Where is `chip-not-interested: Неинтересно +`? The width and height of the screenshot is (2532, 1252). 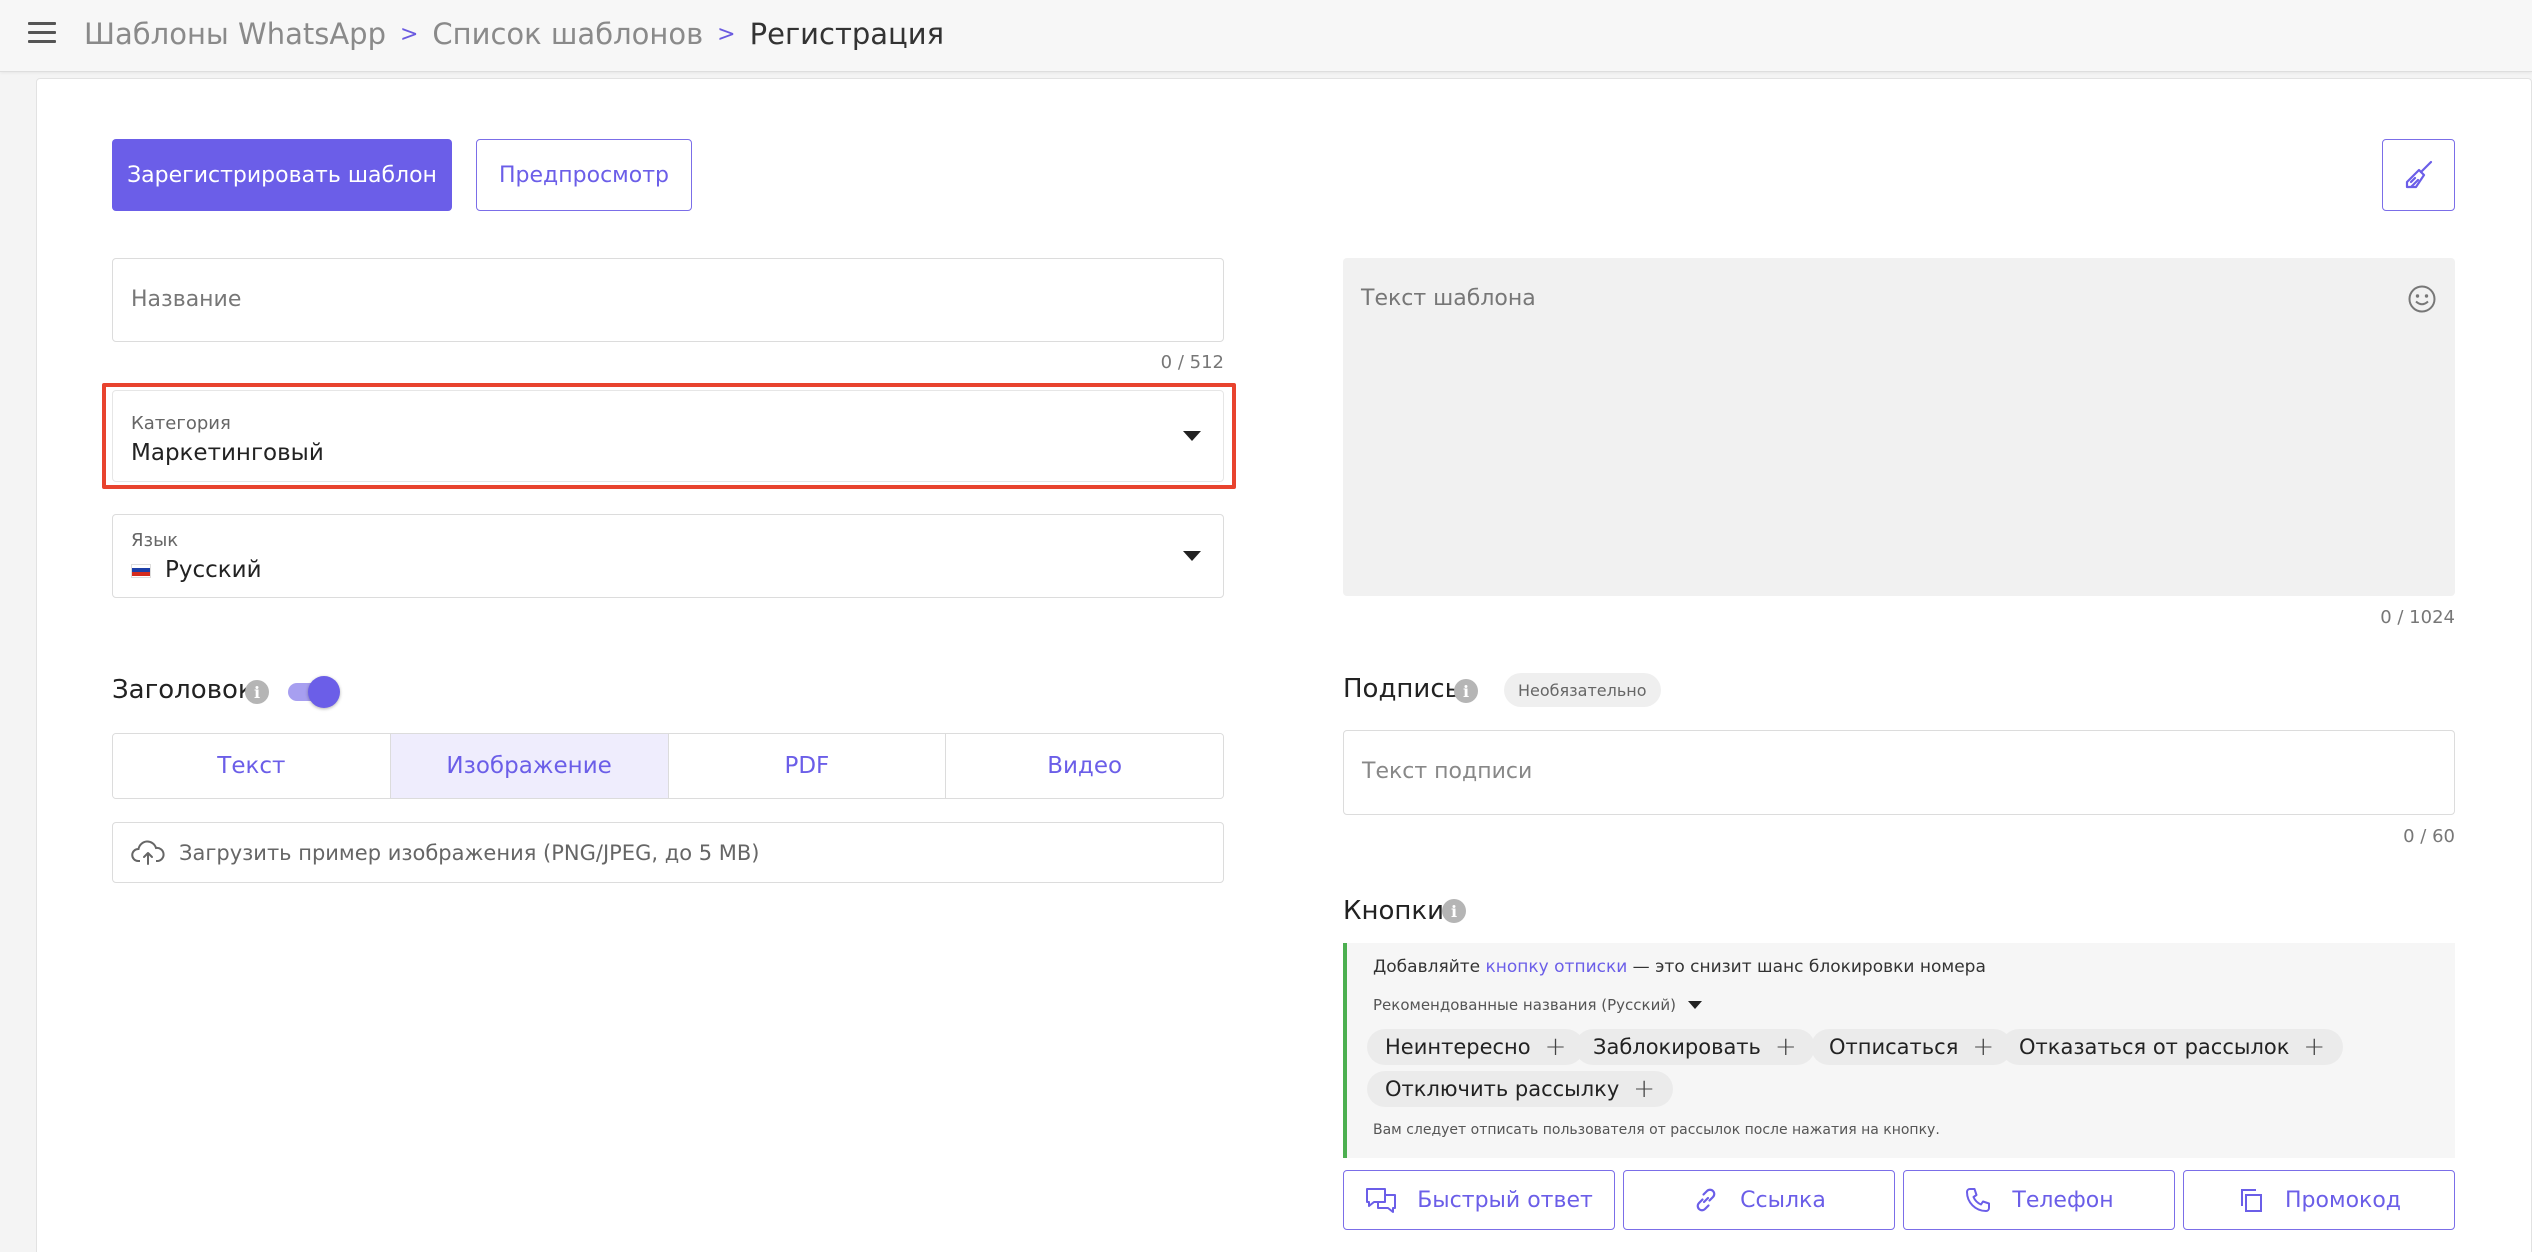
chip-not-interested: Неинтересно + is located at coordinates (1476, 1047).